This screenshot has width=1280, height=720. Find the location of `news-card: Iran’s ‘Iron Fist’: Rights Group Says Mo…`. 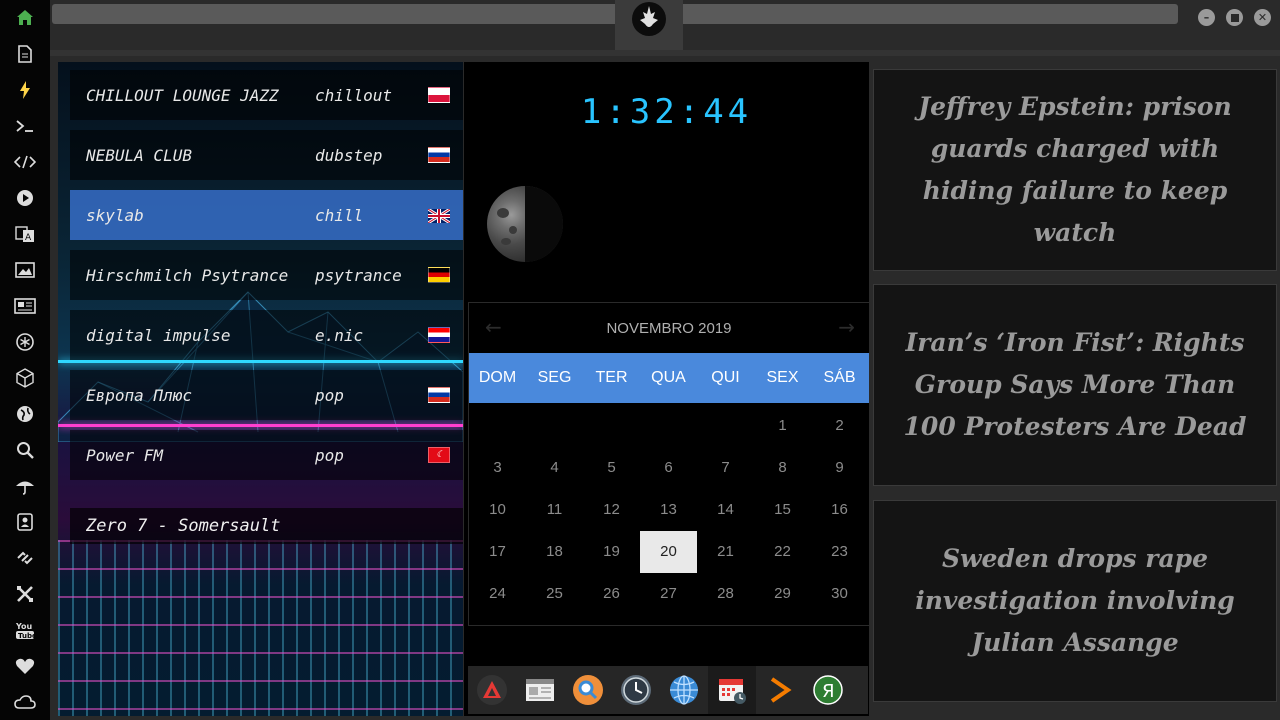

news-card: Iran’s ‘Iron Fist’: Rights Group Says Mo… is located at coordinates (1075, 385).